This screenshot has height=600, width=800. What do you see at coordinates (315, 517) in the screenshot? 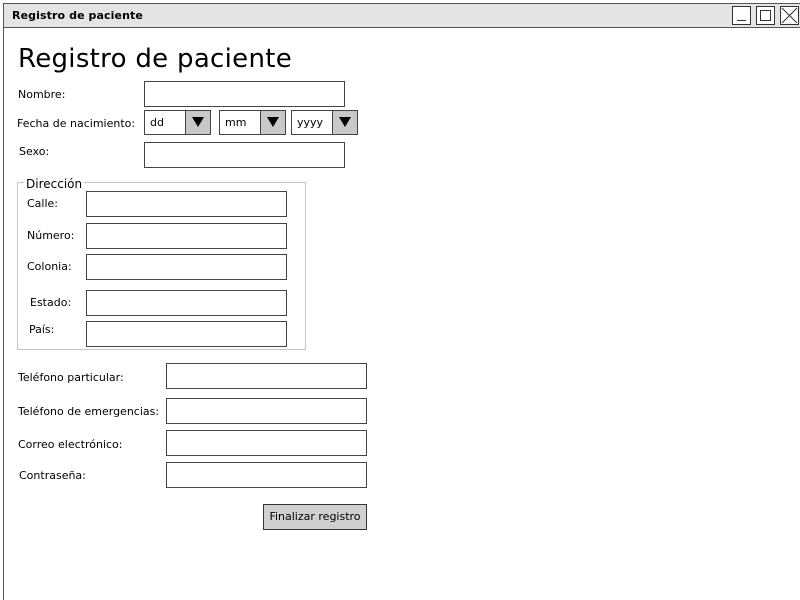
I see `finalizar-registro-button: Finalizar registro` at bounding box center [315, 517].